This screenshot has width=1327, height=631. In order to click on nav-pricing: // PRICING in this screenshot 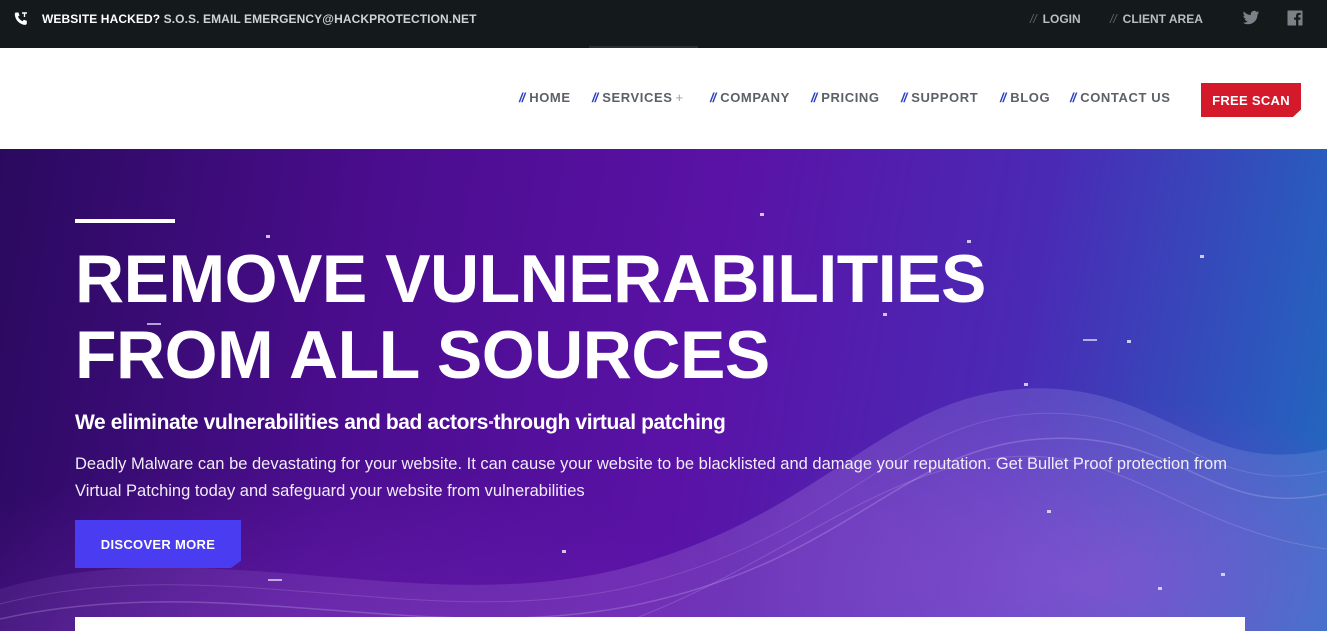, I will do `click(845, 97)`.